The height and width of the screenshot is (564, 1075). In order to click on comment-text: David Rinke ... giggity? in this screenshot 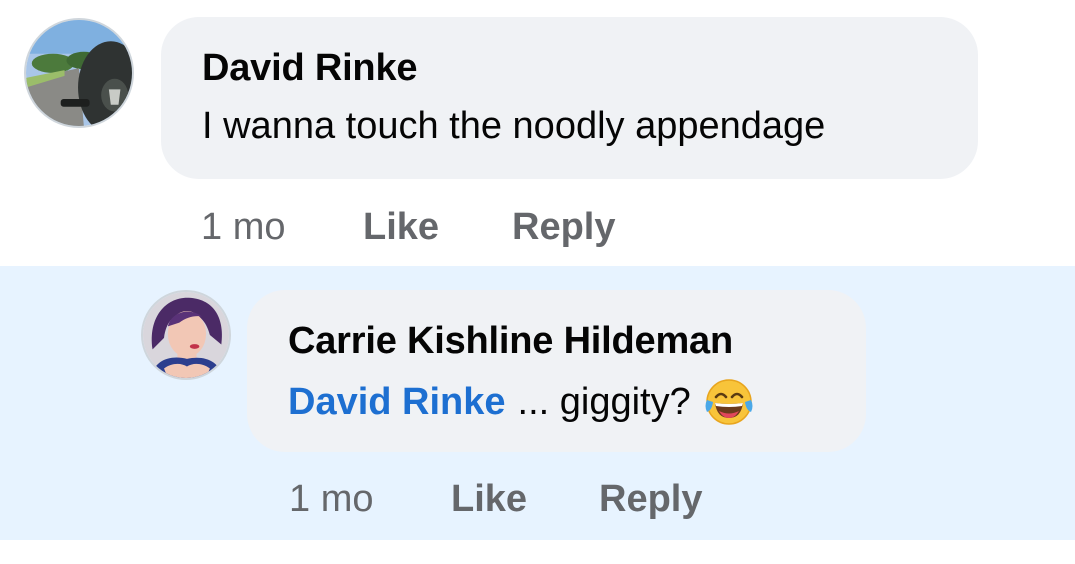, I will do `click(521, 402)`.